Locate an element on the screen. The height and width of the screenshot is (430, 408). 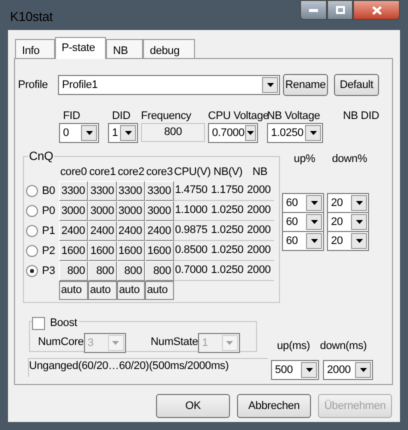
tab: debug is located at coordinates (168, 48).